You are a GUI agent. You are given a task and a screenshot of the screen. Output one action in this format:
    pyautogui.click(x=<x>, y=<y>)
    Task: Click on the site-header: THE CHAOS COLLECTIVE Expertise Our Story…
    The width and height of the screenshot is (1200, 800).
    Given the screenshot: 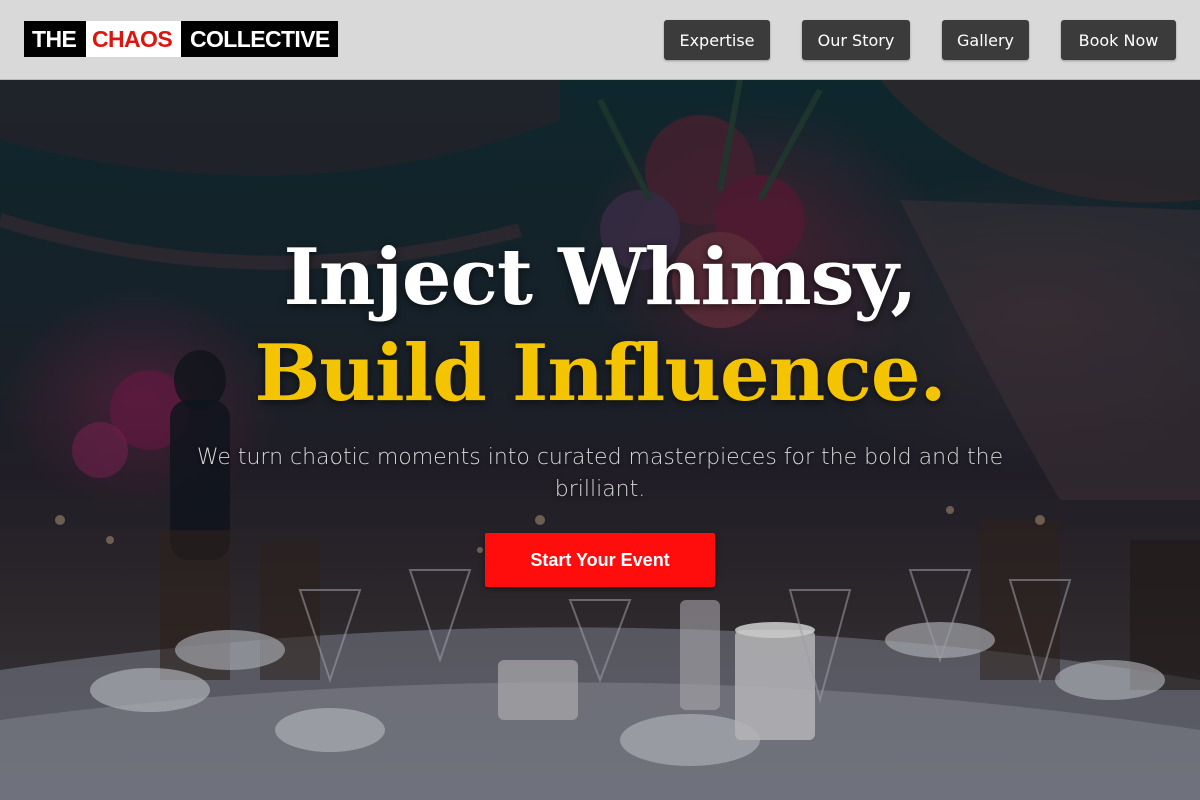 What is the action you would take?
    pyautogui.click(x=600, y=40)
    